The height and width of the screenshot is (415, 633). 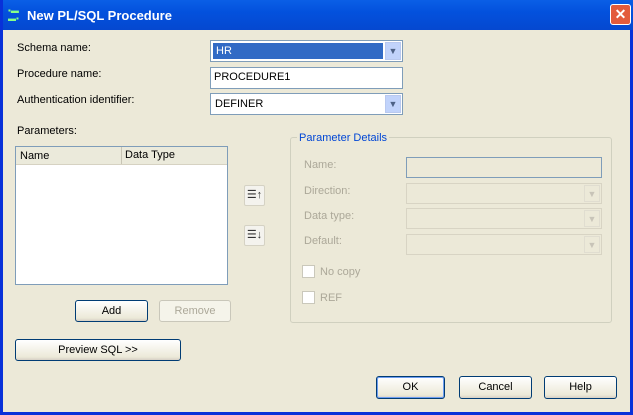 What do you see at coordinates (504, 167) in the screenshot?
I see `param-name-input` at bounding box center [504, 167].